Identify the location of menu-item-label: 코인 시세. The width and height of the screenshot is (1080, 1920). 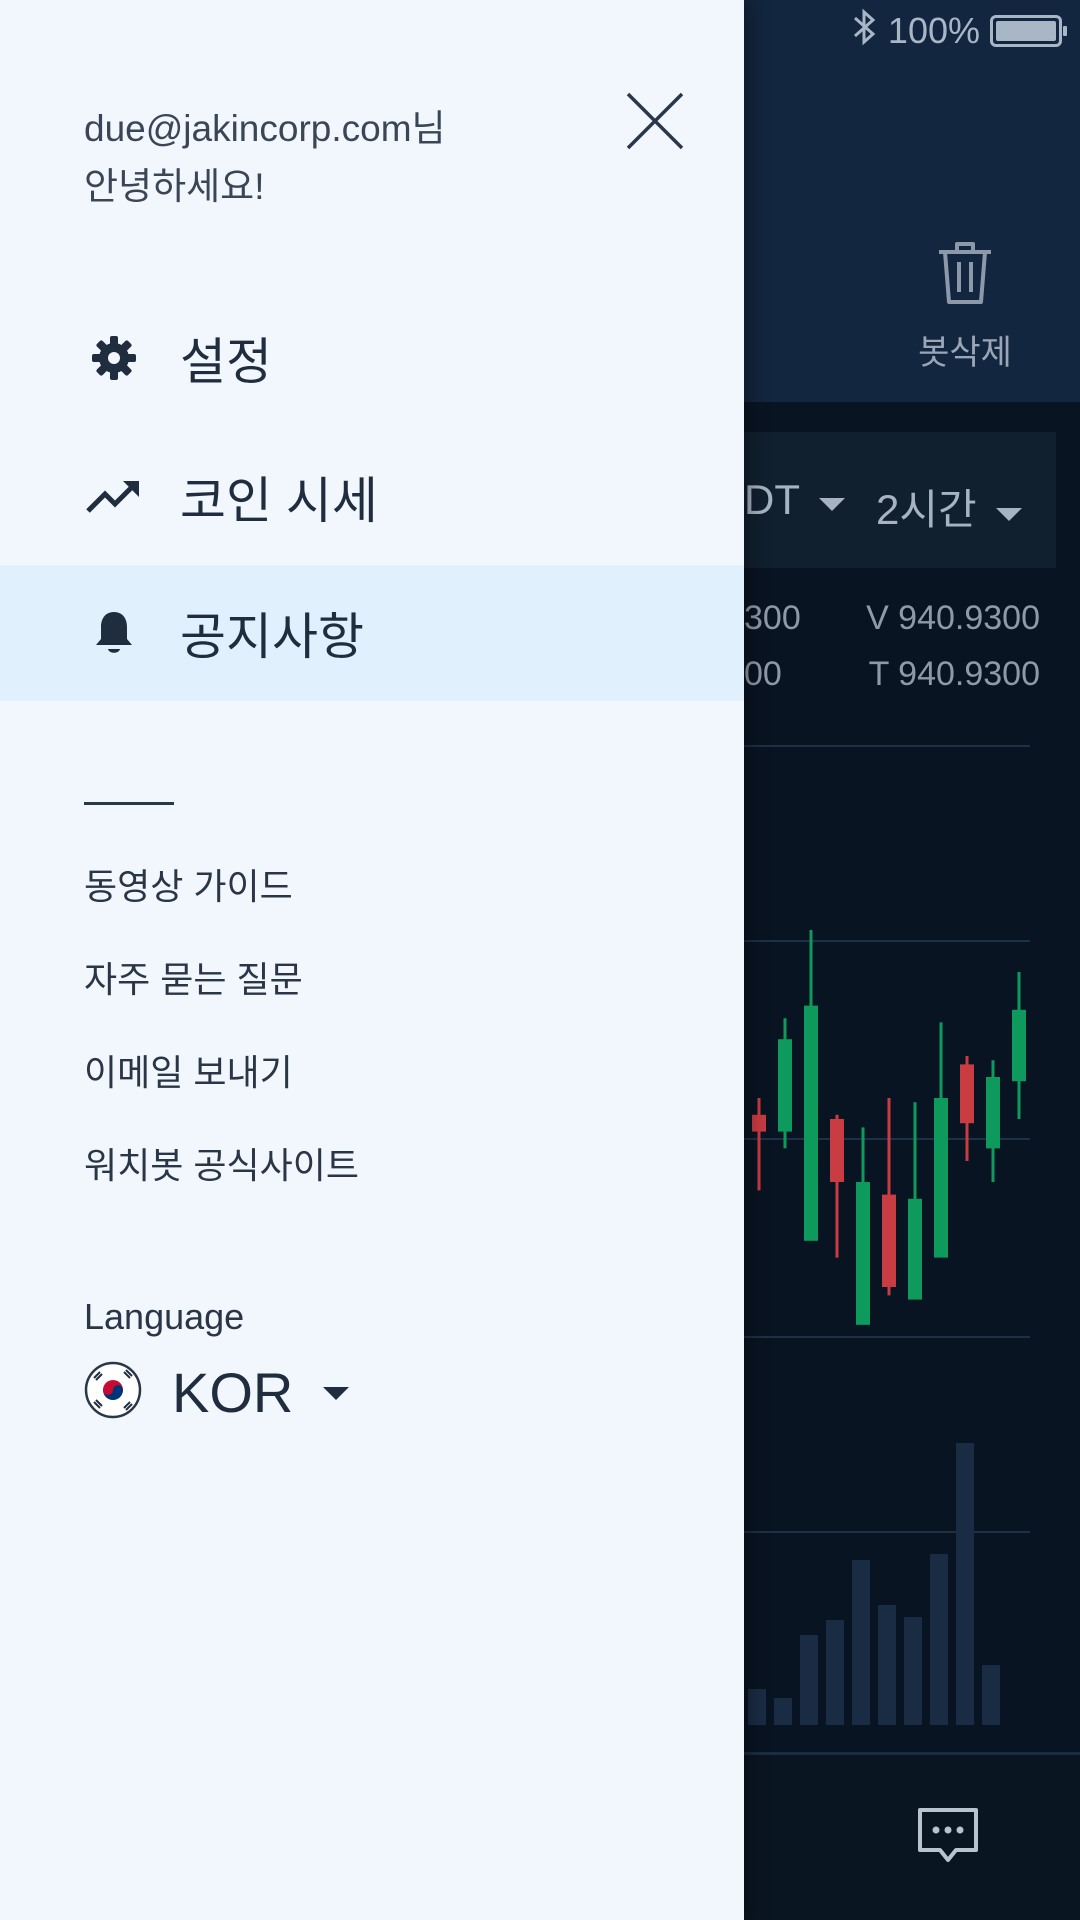
(279, 501).